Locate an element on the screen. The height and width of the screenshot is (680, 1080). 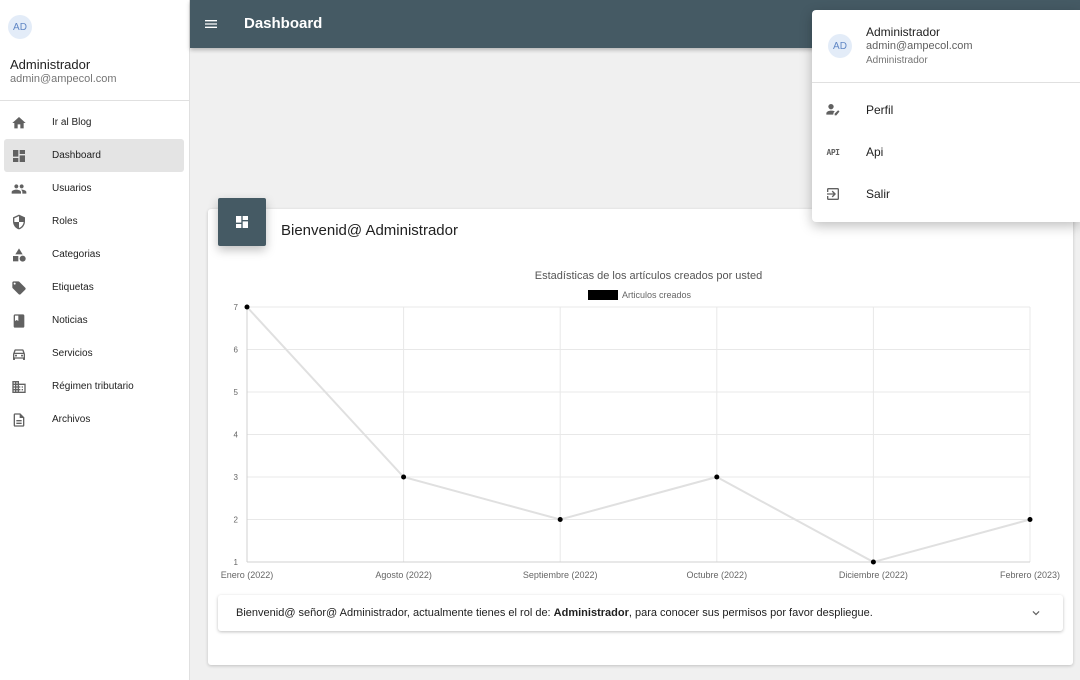
page-title: Dashboard is located at coordinates (283, 23).